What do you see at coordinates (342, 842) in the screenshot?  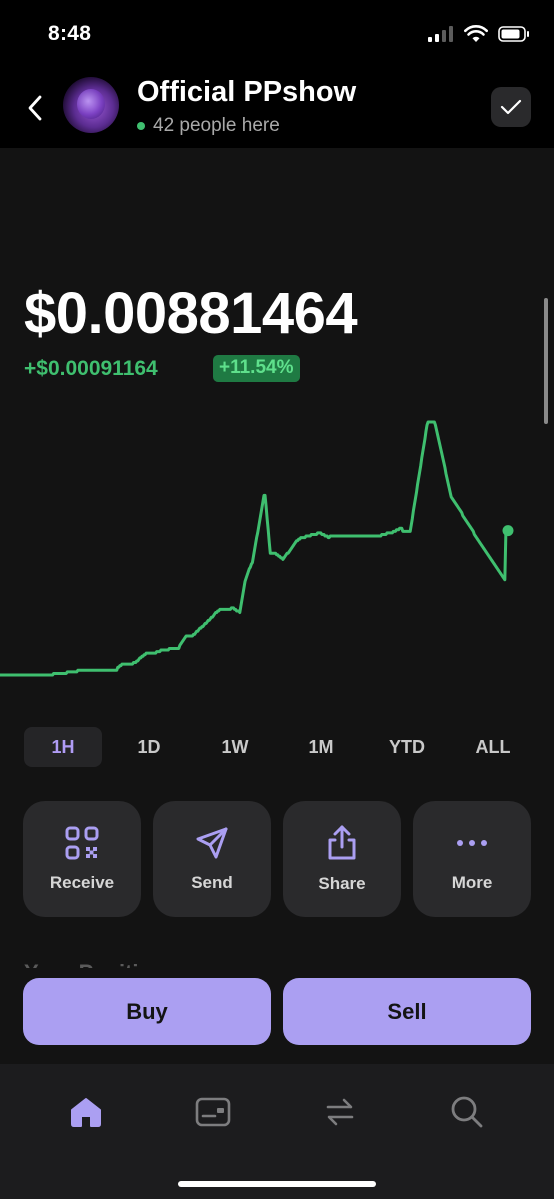 I see `share-icon` at bounding box center [342, 842].